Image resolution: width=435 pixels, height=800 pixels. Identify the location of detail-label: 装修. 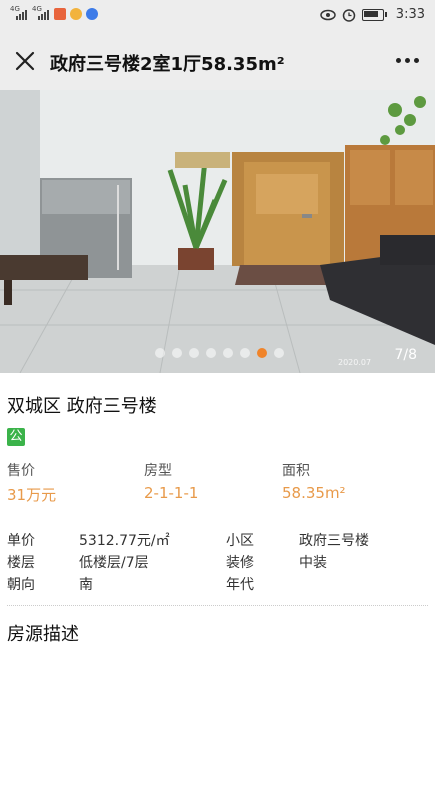
(240, 563).